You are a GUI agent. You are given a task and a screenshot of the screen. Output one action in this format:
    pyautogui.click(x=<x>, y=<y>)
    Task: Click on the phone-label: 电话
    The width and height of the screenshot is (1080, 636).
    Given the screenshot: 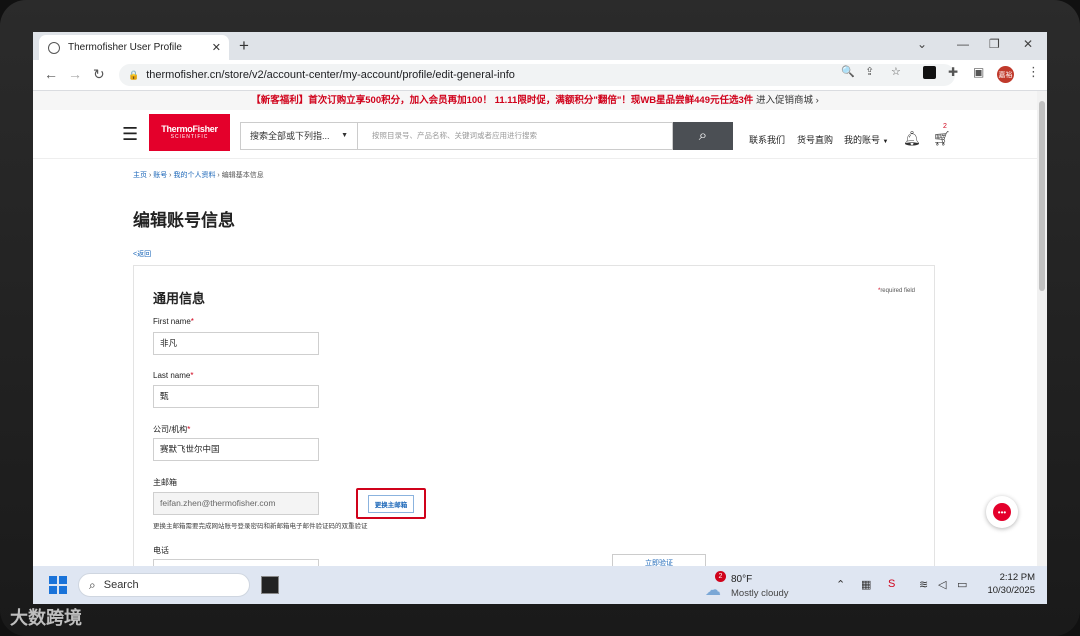 What is the action you would take?
    pyautogui.click(x=161, y=550)
    